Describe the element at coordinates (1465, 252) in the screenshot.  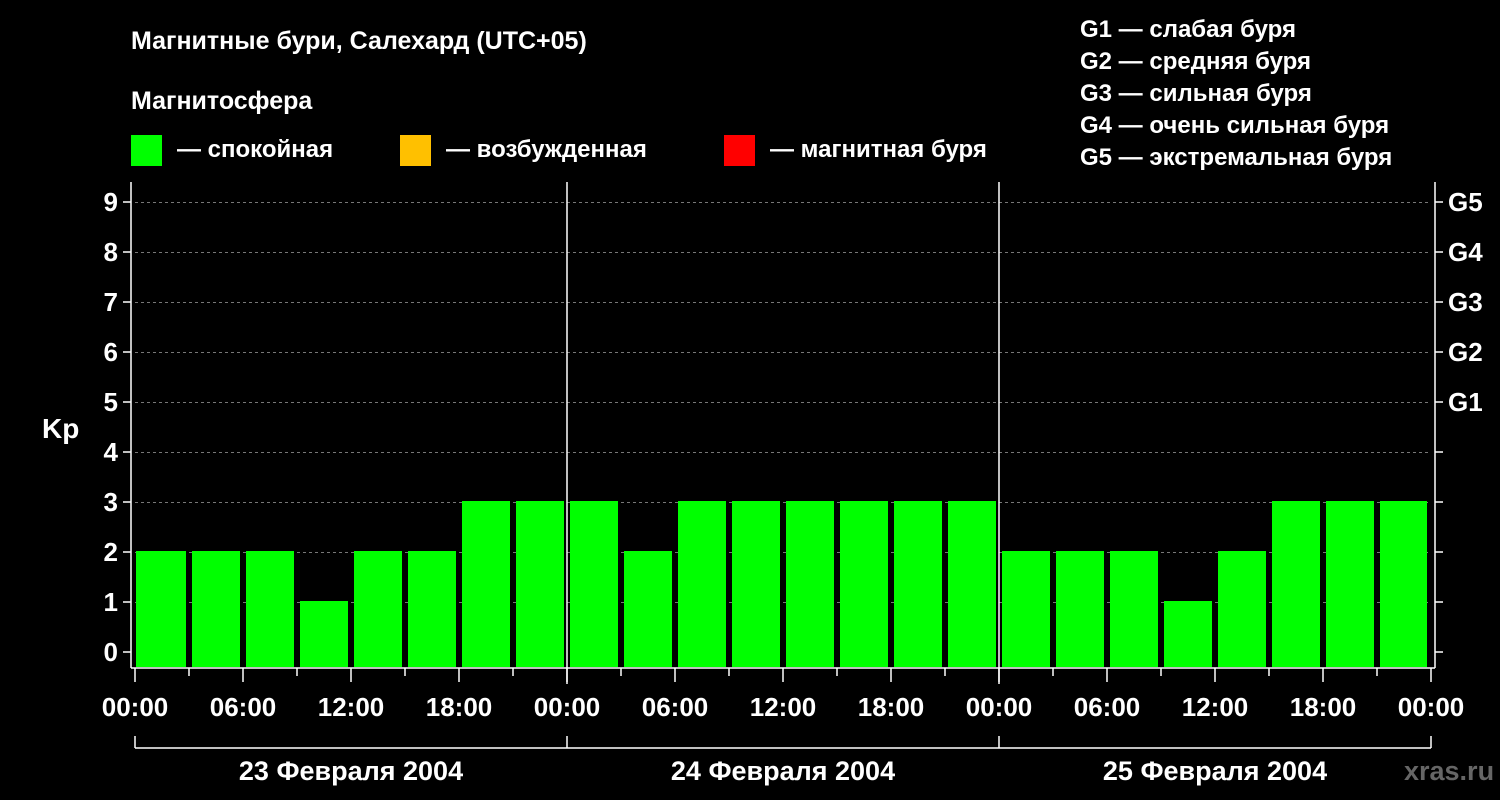
I see `g-level-label: G4` at that location.